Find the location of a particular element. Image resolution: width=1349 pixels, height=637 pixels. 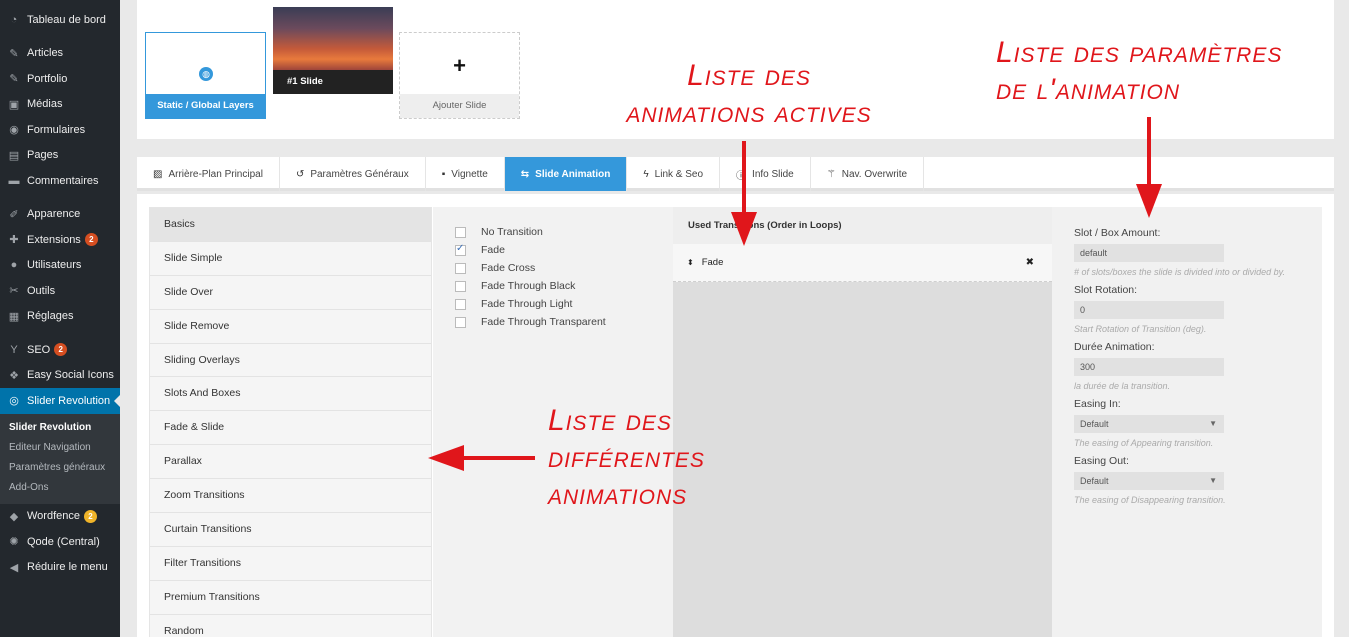

transition-option-fade-through-black: Fade Through Black is located at coordinates (564, 286).